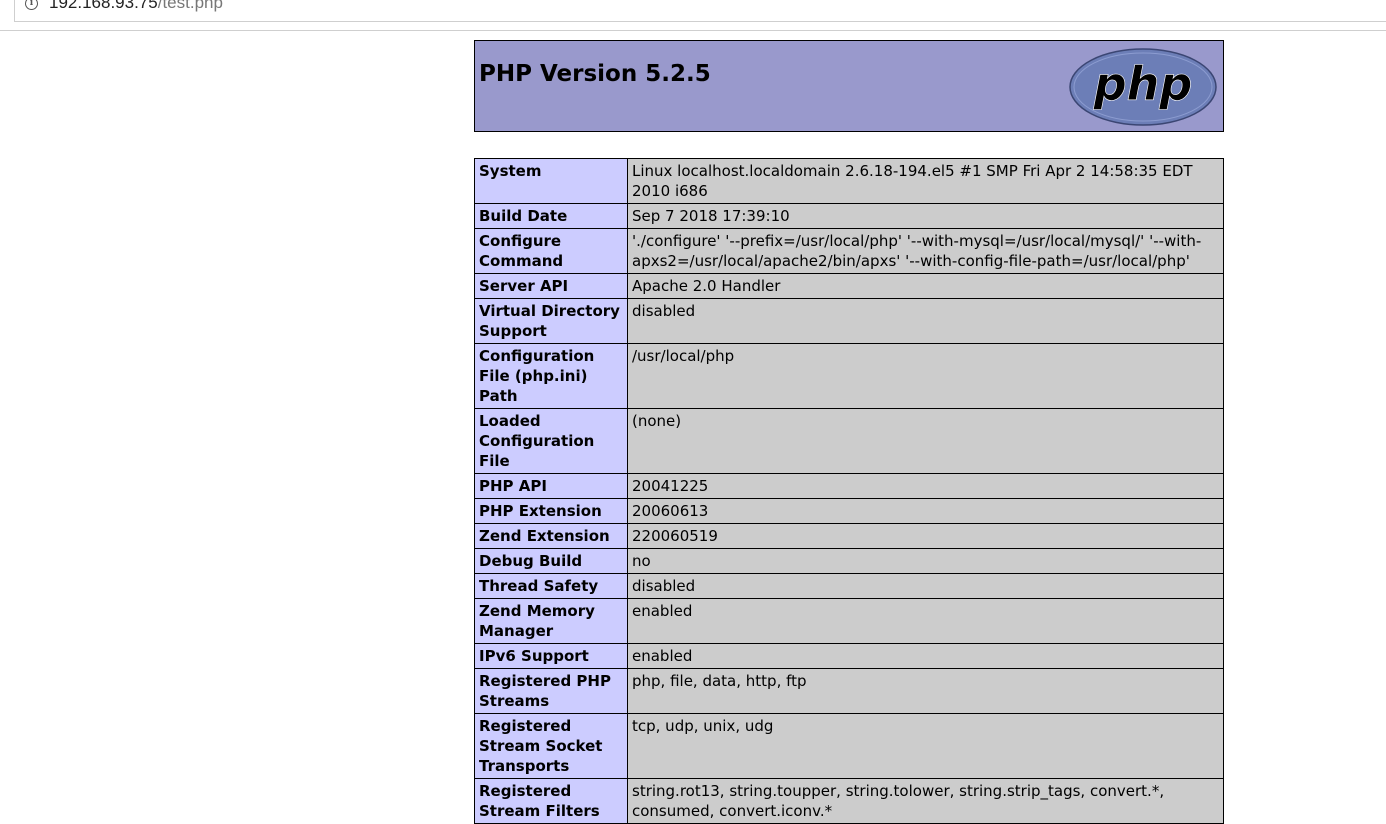 The width and height of the screenshot is (1386, 824). What do you see at coordinates (103, 6) in the screenshot?
I see `url-host: 192.168.93.75` at bounding box center [103, 6].